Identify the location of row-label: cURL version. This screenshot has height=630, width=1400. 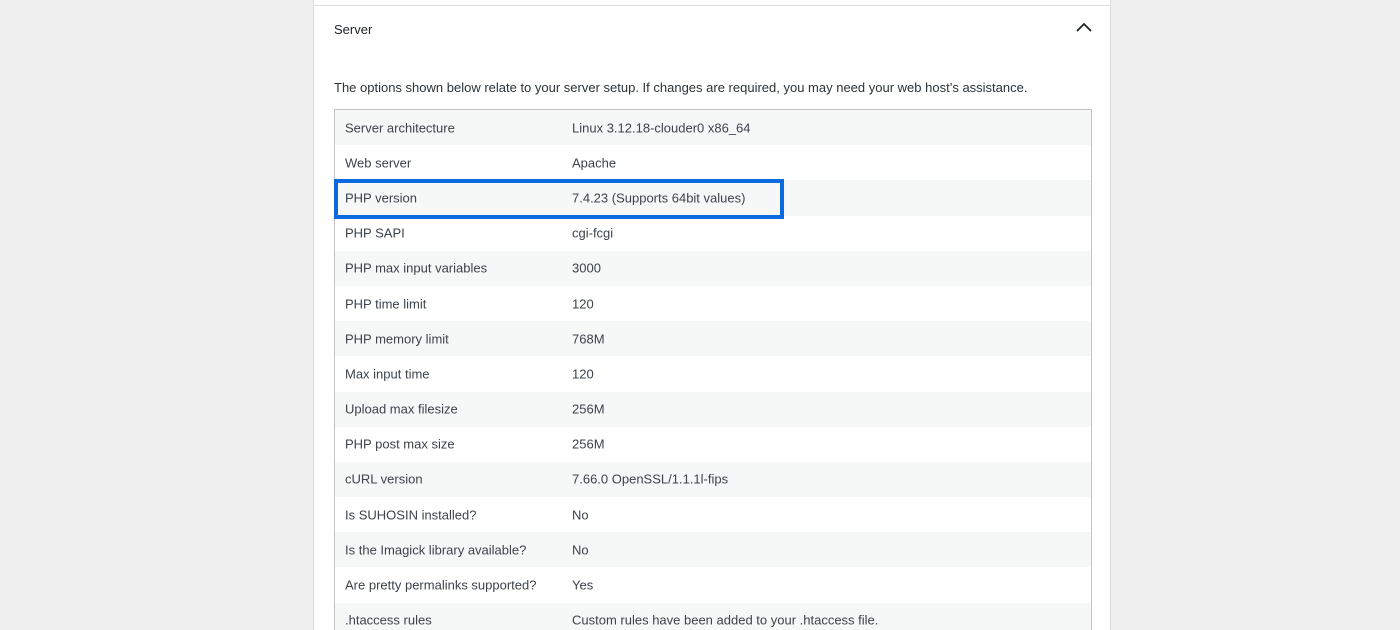
(384, 479).